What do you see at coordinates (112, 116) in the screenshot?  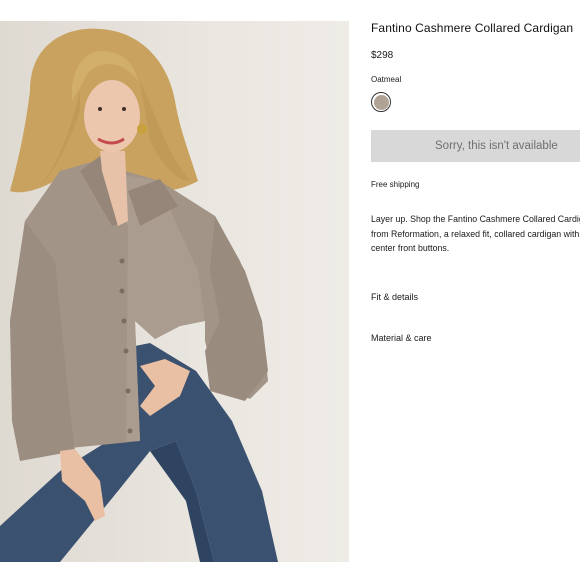 I see `face` at bounding box center [112, 116].